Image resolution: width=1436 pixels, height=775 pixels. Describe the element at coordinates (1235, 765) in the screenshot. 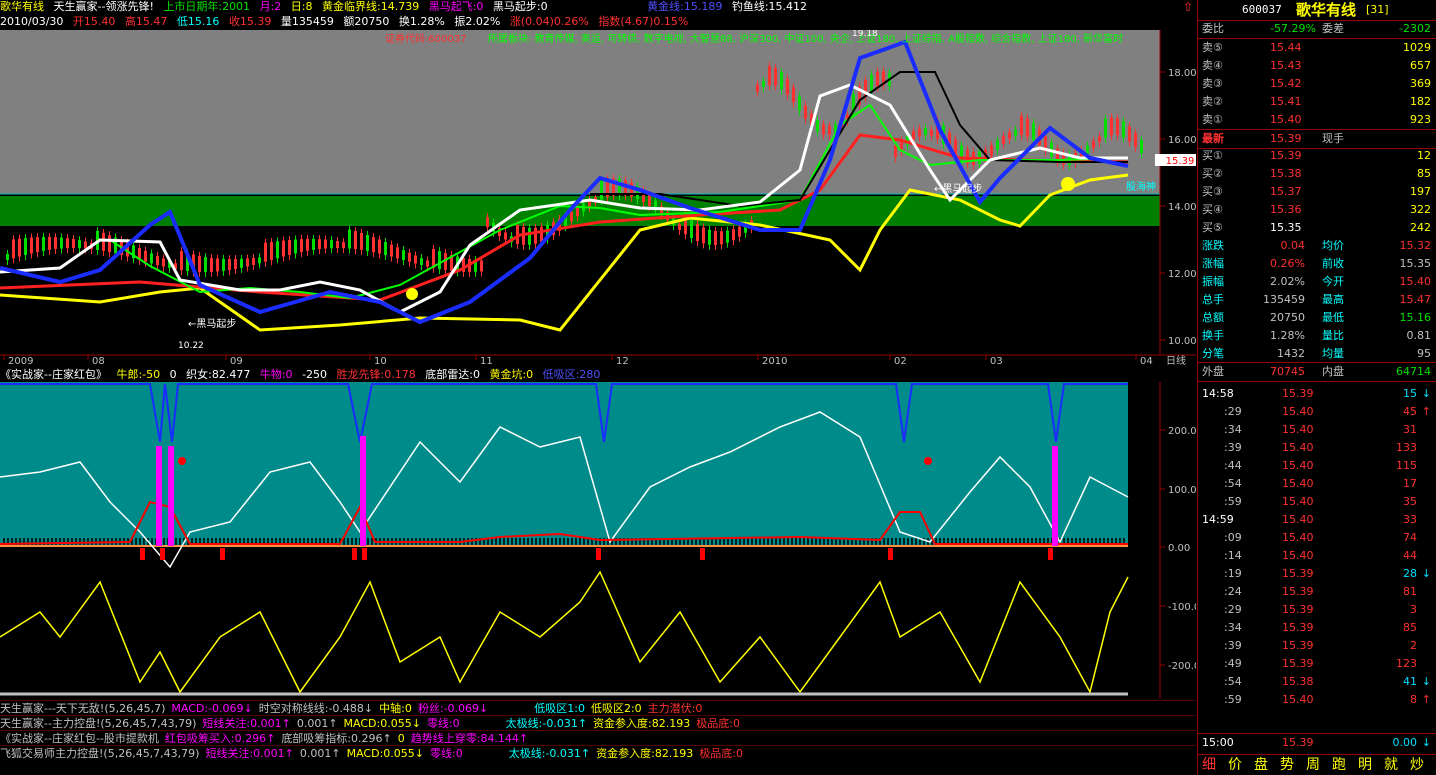

I see `footer-tab: 价` at that location.